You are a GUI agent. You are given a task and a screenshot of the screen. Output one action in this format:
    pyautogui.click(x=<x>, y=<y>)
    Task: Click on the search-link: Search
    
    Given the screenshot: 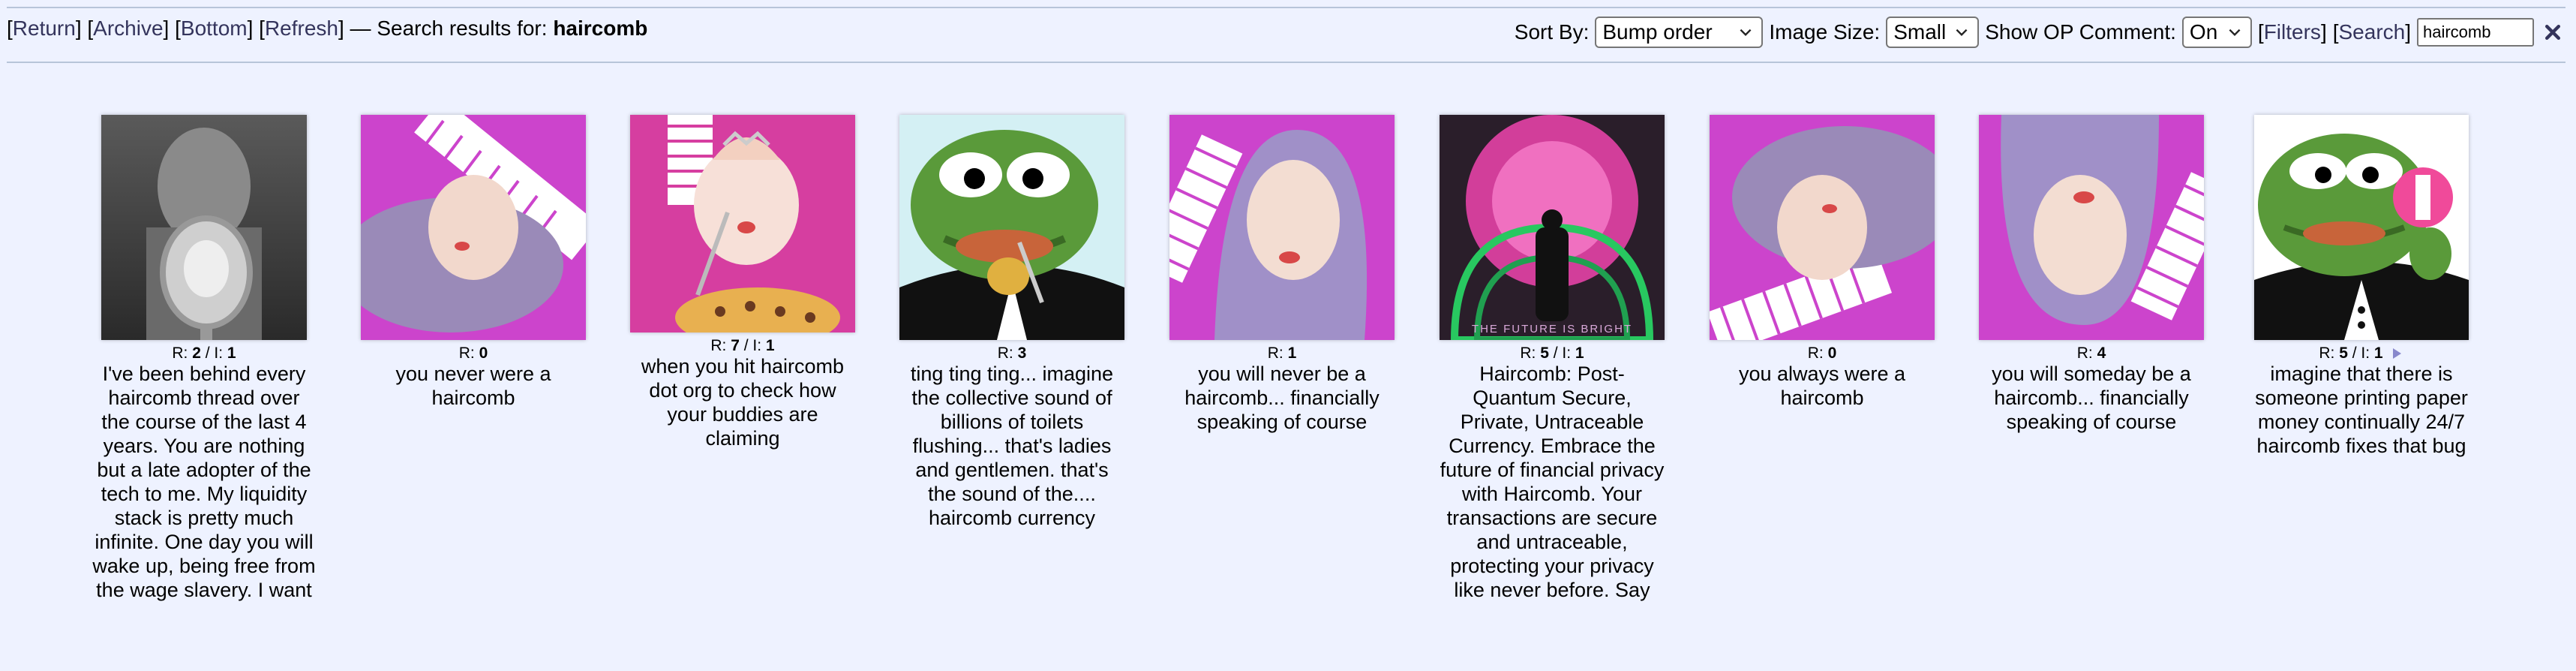 What is the action you would take?
    pyautogui.click(x=2372, y=32)
    